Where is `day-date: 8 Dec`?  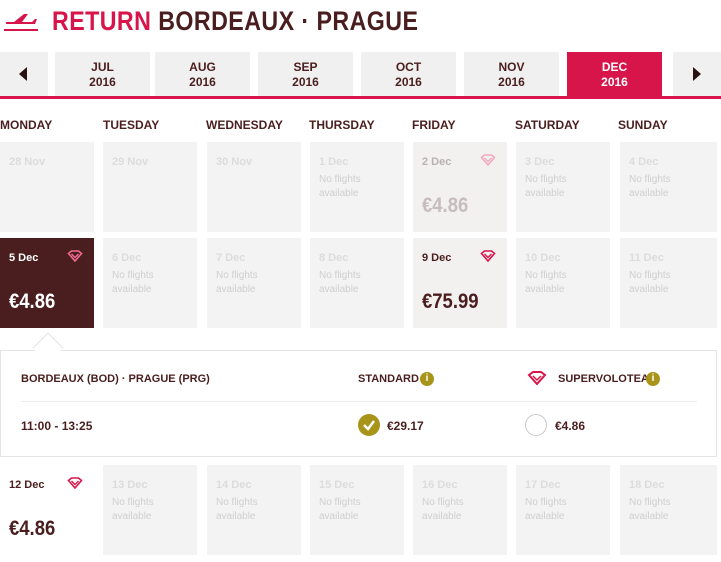
day-date: 8 Dec is located at coordinates (334, 258).